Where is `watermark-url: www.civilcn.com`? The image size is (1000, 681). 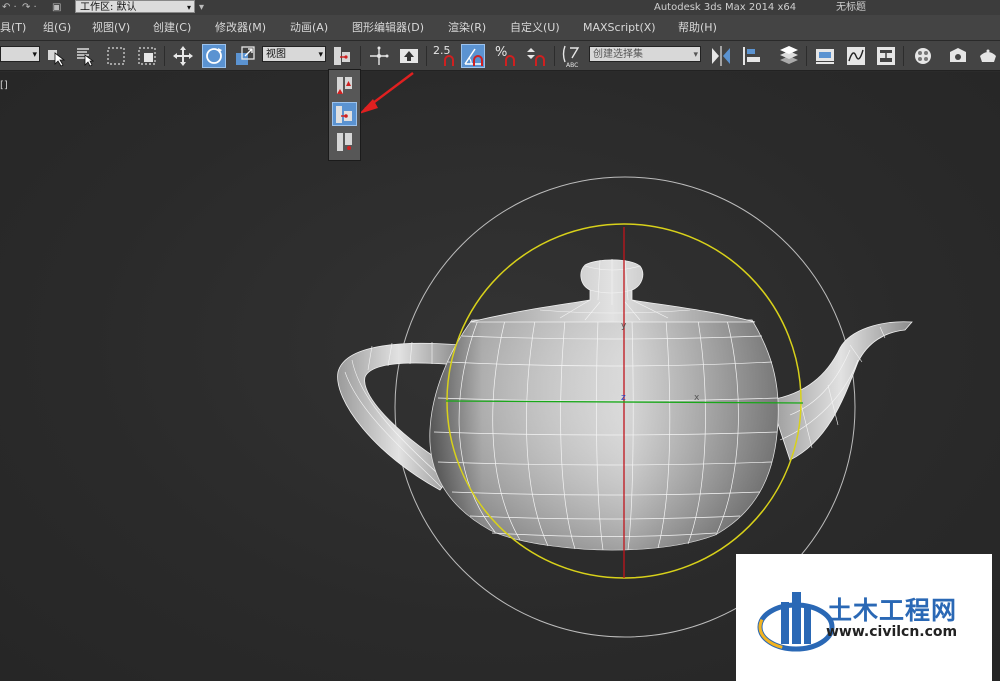 watermark-url: www.civilcn.com is located at coordinates (892, 632).